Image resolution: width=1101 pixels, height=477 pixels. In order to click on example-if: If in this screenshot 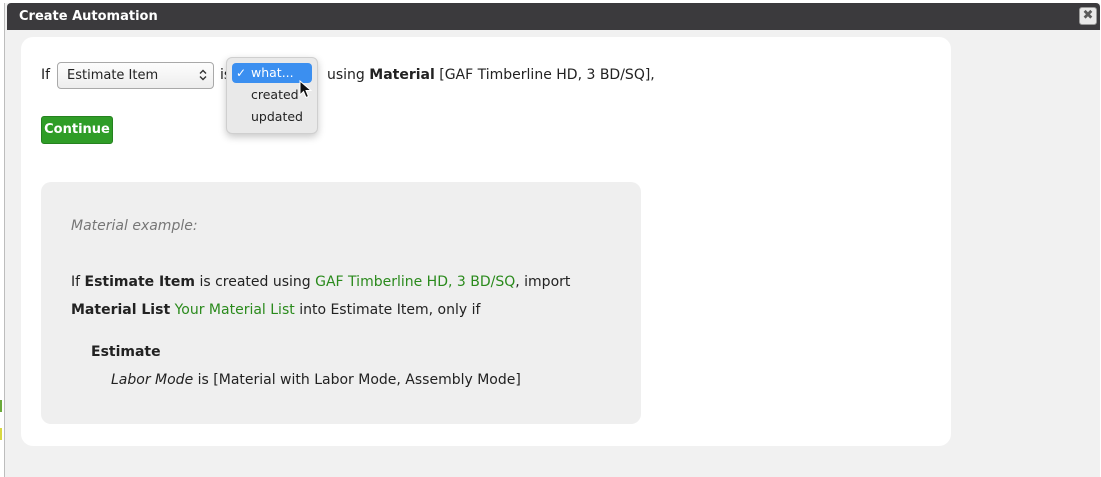, I will do `click(76, 282)`.